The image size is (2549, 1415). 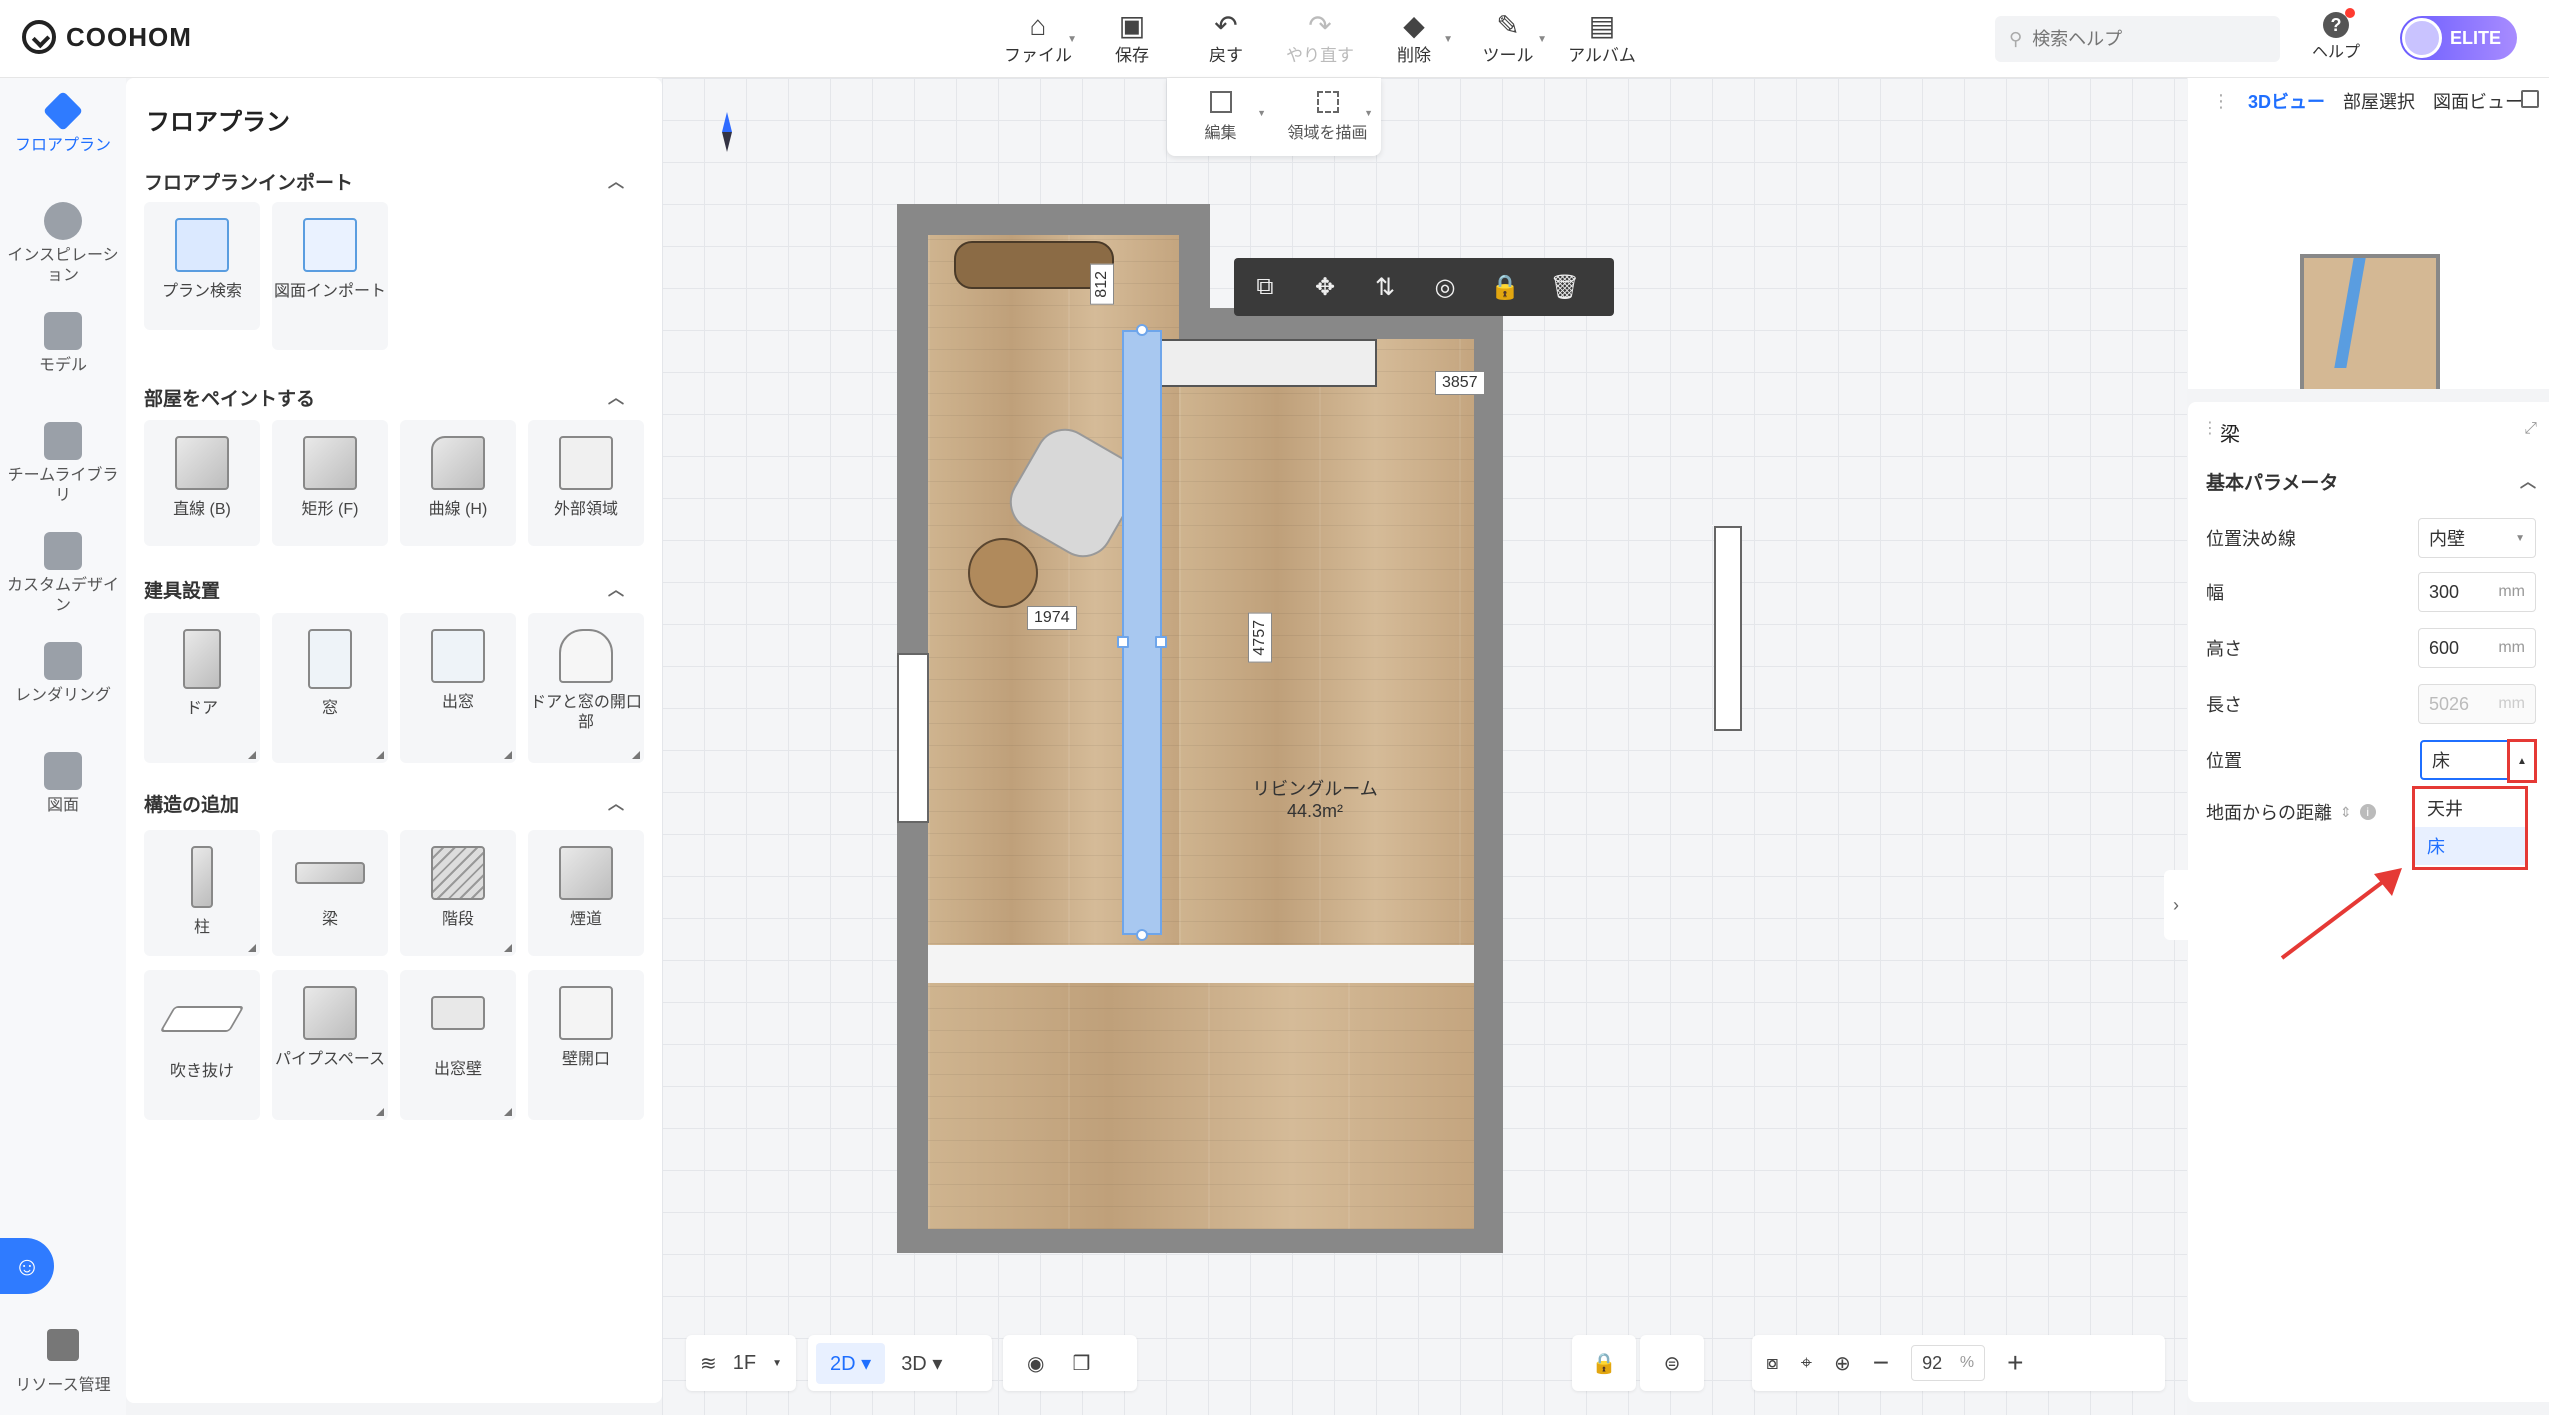 I want to click on expand-icon, so click(x=2530, y=99).